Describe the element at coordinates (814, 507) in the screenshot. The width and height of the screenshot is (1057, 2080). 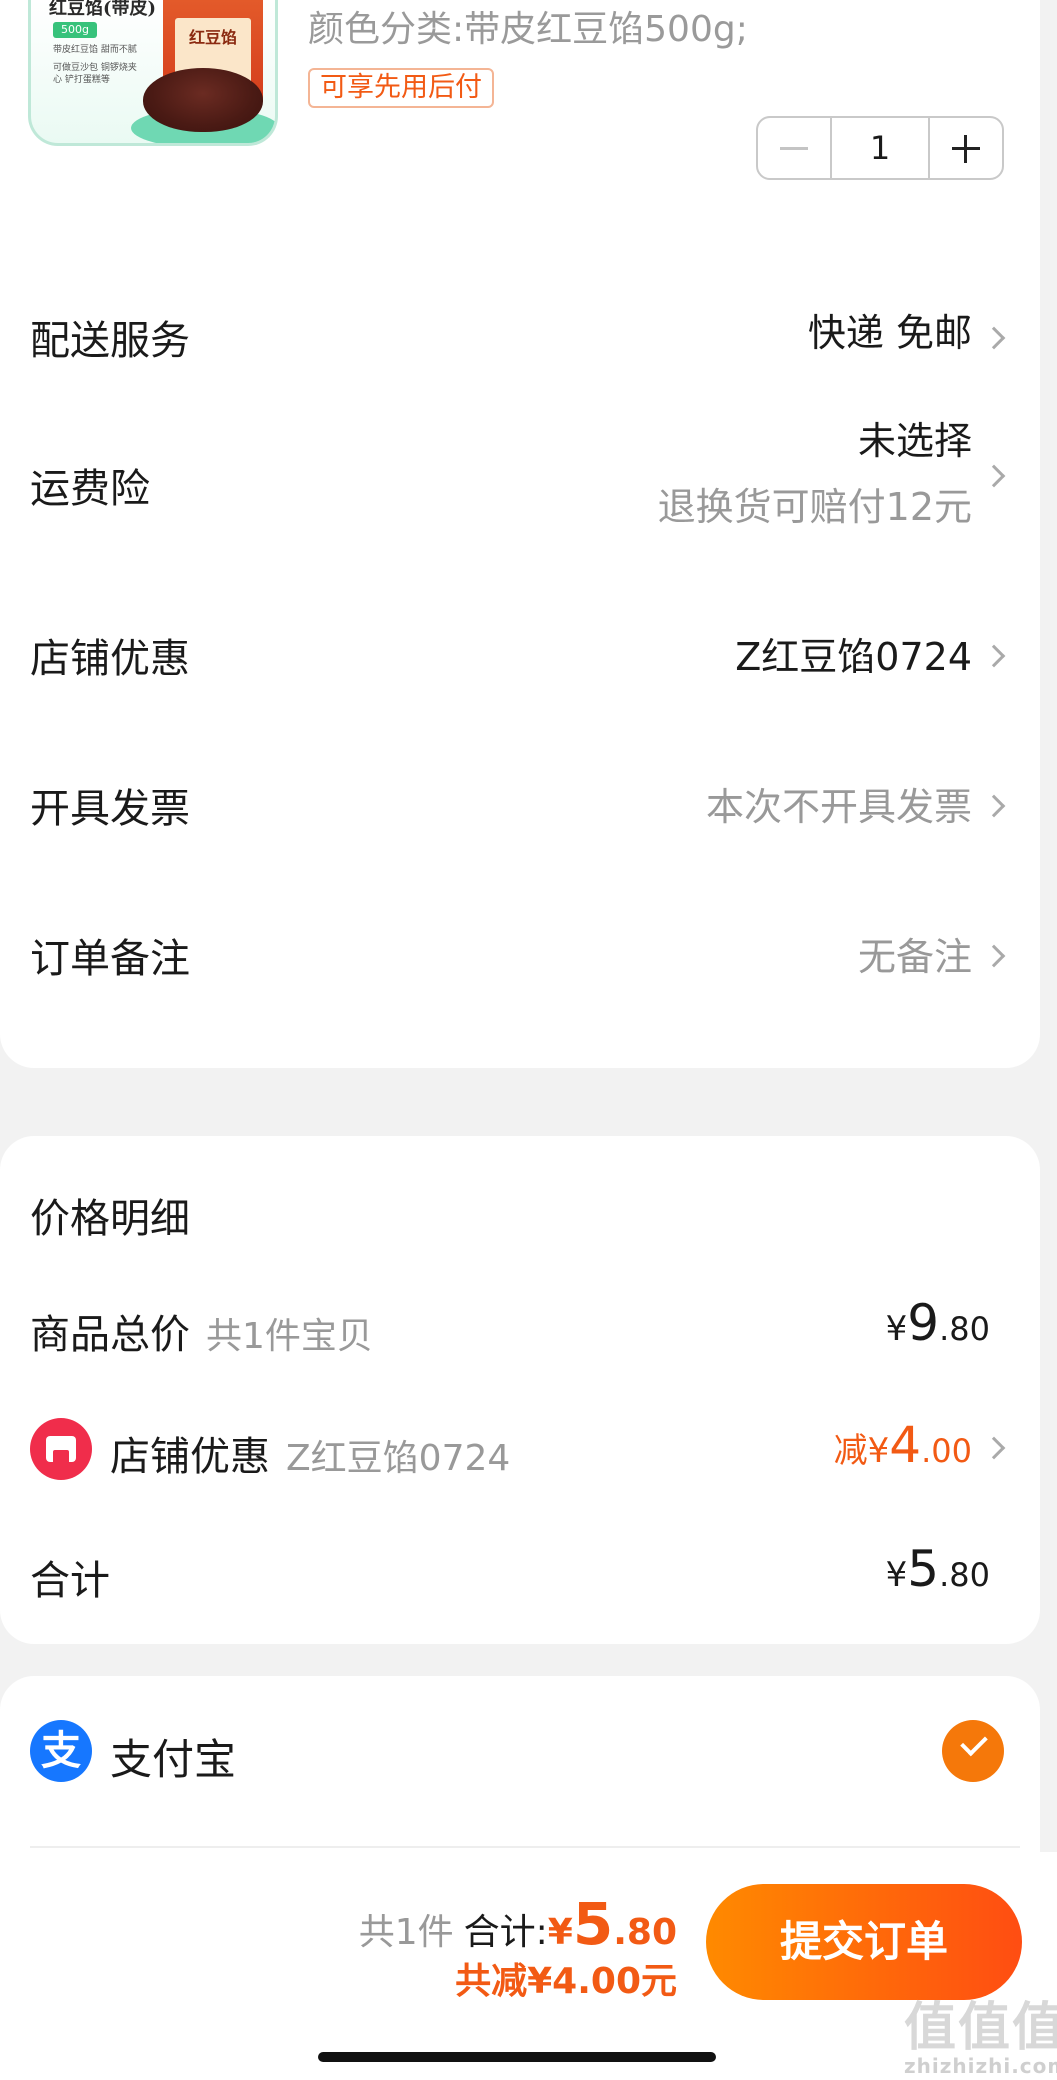
I see `shipping-insurance-sub: 退换货可赔付12元` at that location.